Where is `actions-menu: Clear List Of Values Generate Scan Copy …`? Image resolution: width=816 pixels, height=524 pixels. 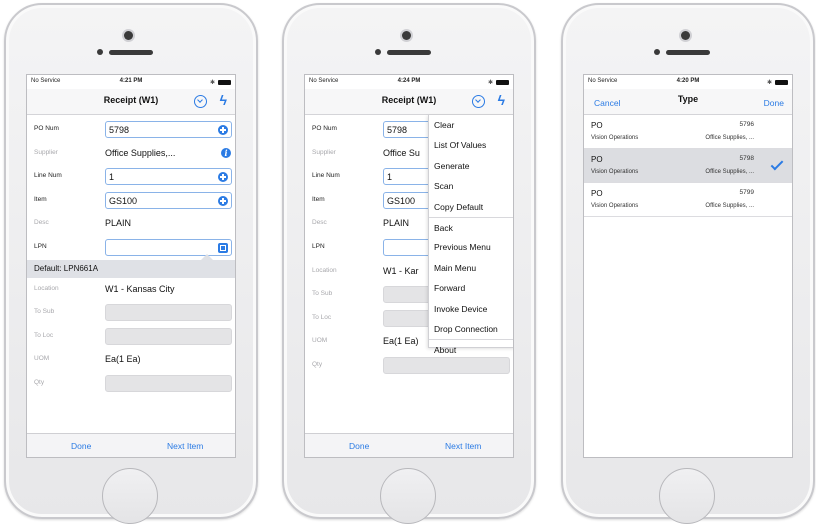
actions-menu: Clear List Of Values Generate Scan Copy … is located at coordinates (470, 235).